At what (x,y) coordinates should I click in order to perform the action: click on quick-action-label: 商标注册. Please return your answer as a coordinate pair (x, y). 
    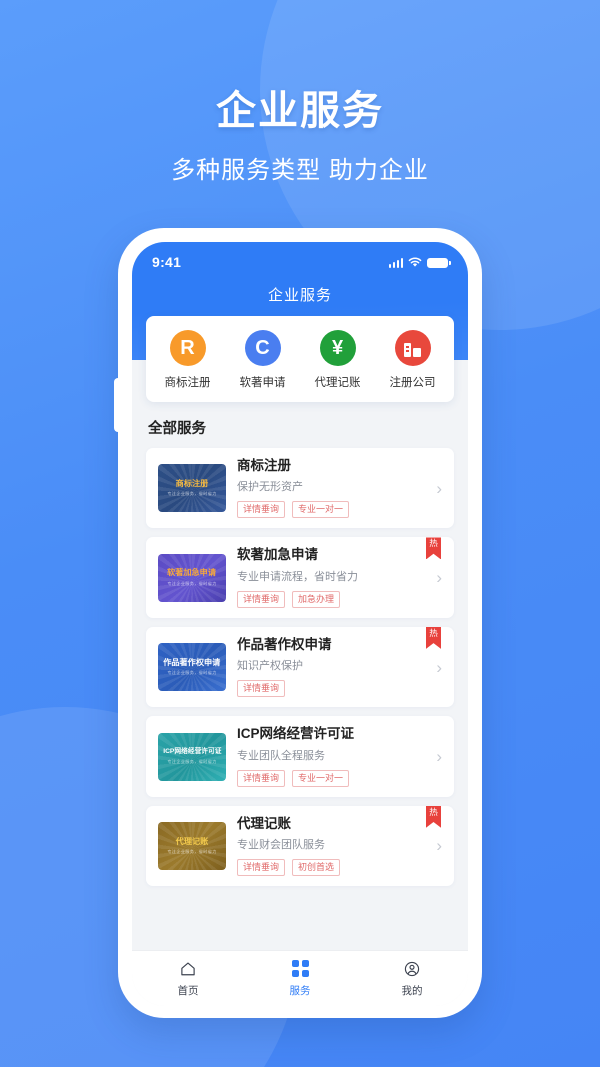
    Looking at the image, I should click on (187, 383).